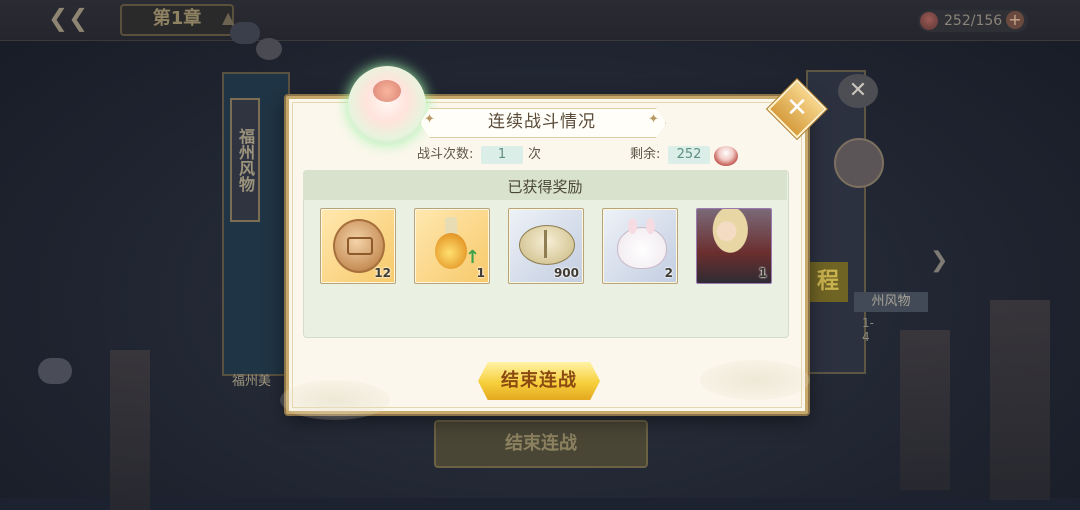 The image size is (1080, 510). Describe the element at coordinates (545, 187) in the screenshot. I see `rewards-title: 已获得奖励` at that location.